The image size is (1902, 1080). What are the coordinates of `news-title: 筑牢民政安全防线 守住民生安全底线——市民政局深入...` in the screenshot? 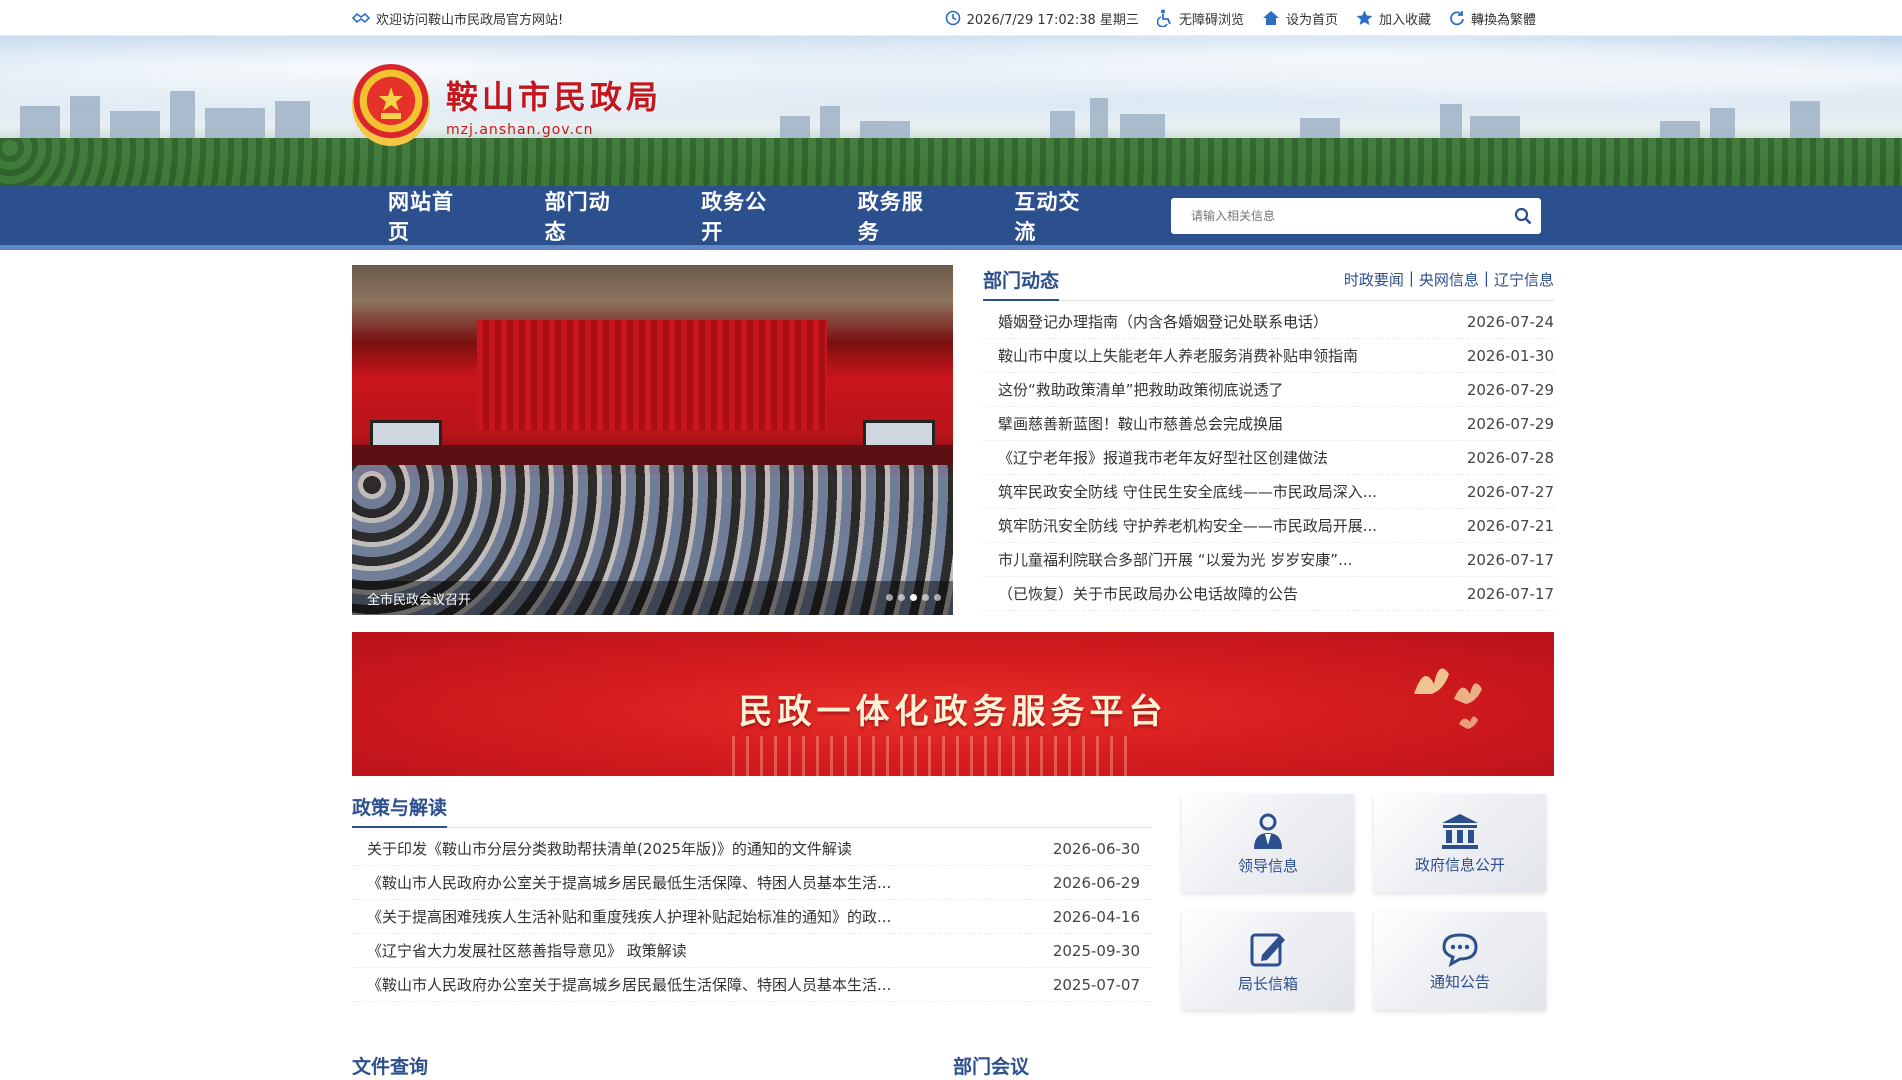 It's located at (1188, 492).